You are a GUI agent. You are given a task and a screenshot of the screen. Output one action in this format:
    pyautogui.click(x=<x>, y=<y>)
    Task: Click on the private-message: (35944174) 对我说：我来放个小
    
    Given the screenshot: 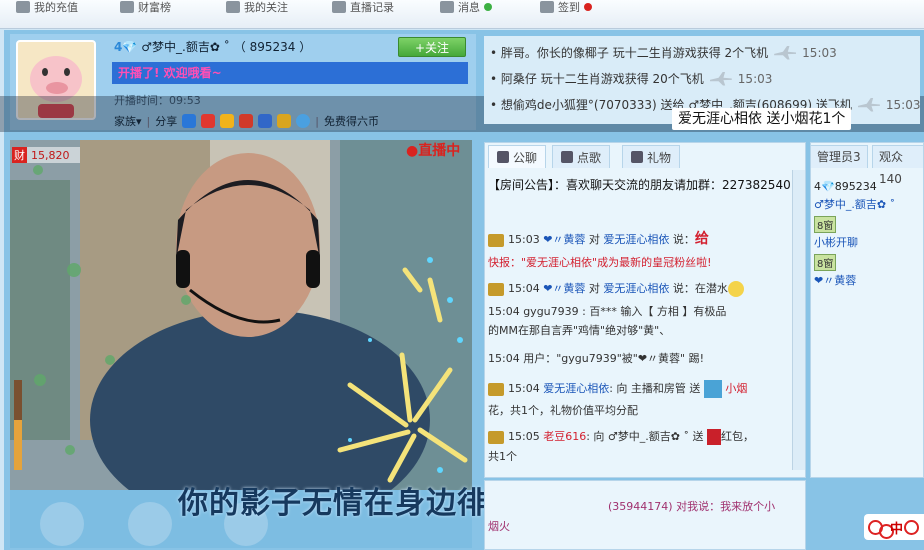 What is the action you would take?
    pyautogui.click(x=692, y=506)
    